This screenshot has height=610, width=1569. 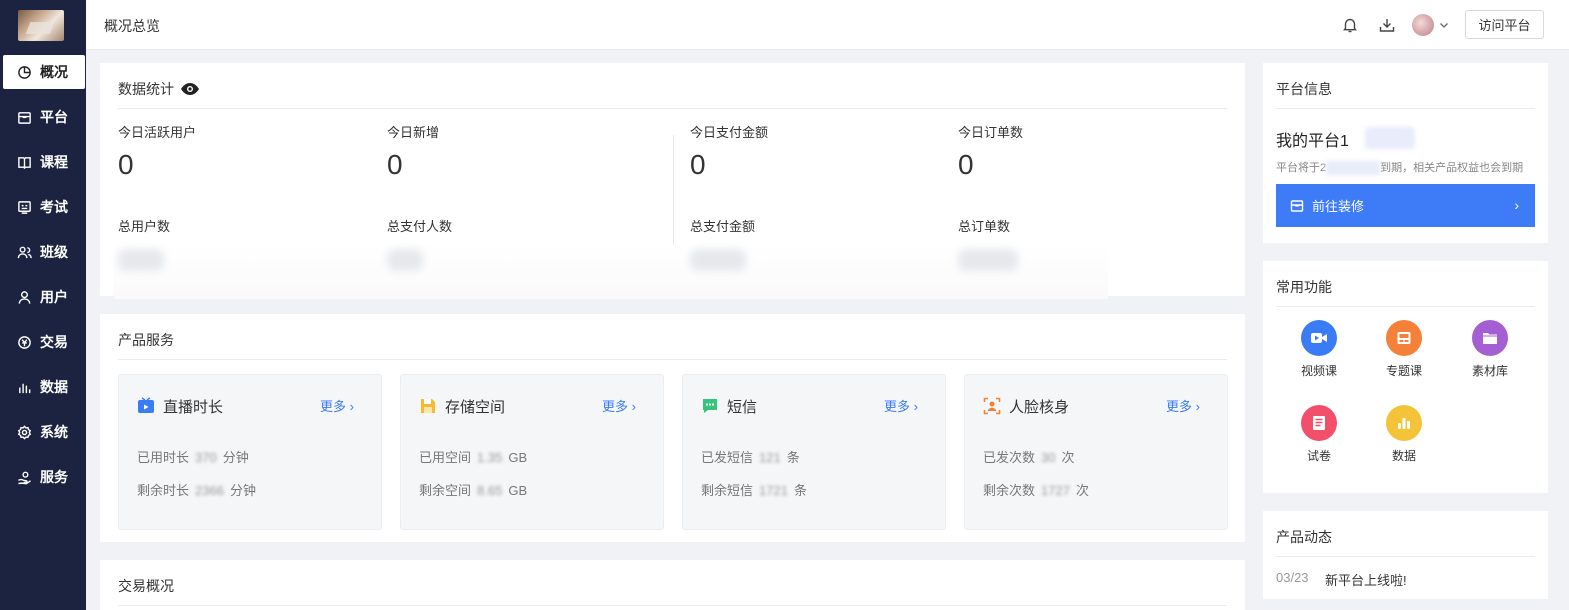 I want to click on service-icon, so click(x=24, y=477).